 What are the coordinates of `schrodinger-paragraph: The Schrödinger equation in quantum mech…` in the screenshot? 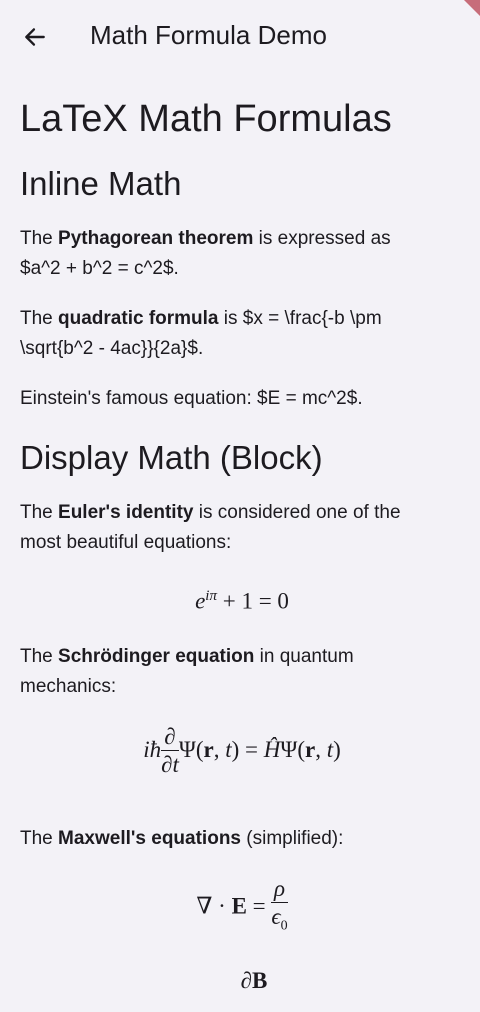 It's located at (187, 671).